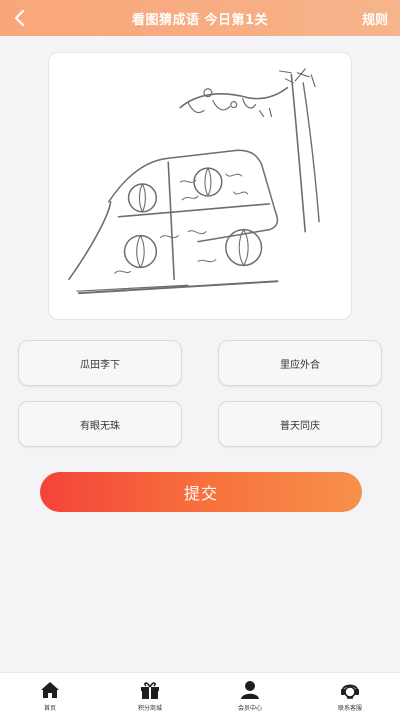  I want to click on tab-label: 积分商城, so click(149, 708).